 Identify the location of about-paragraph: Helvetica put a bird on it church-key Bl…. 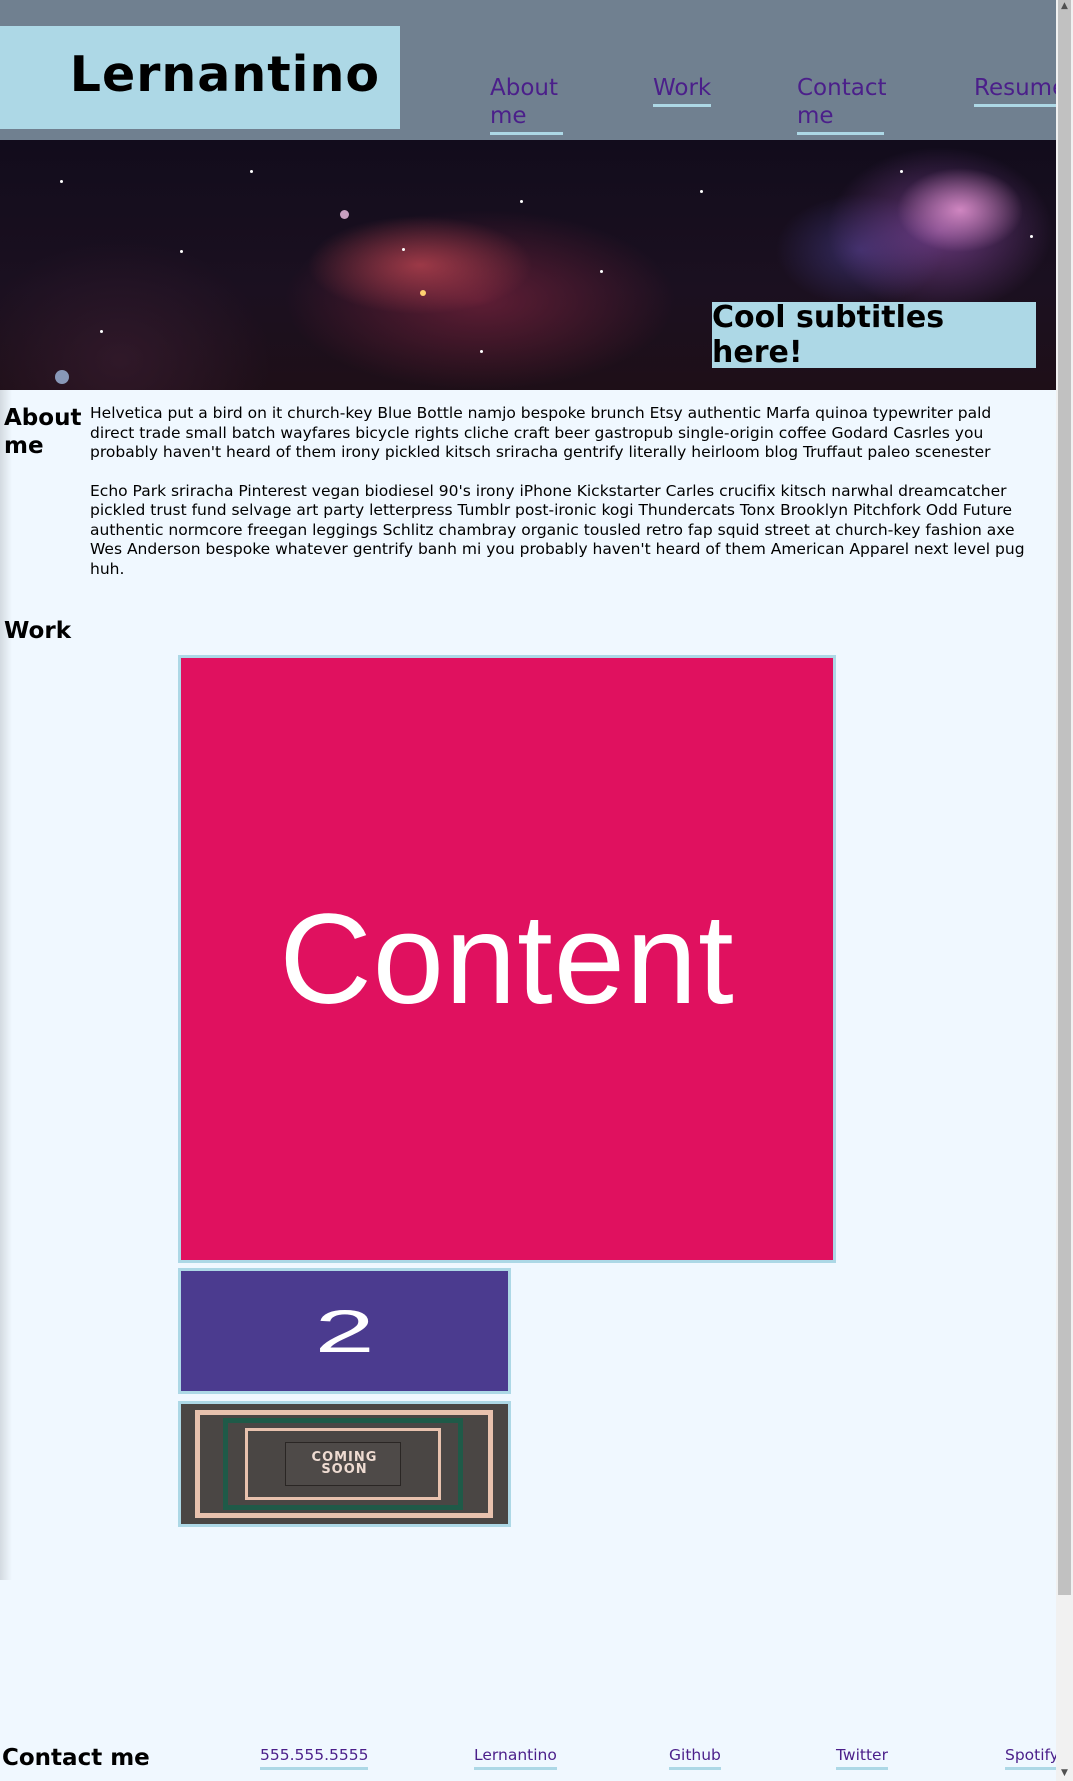
(541, 432).